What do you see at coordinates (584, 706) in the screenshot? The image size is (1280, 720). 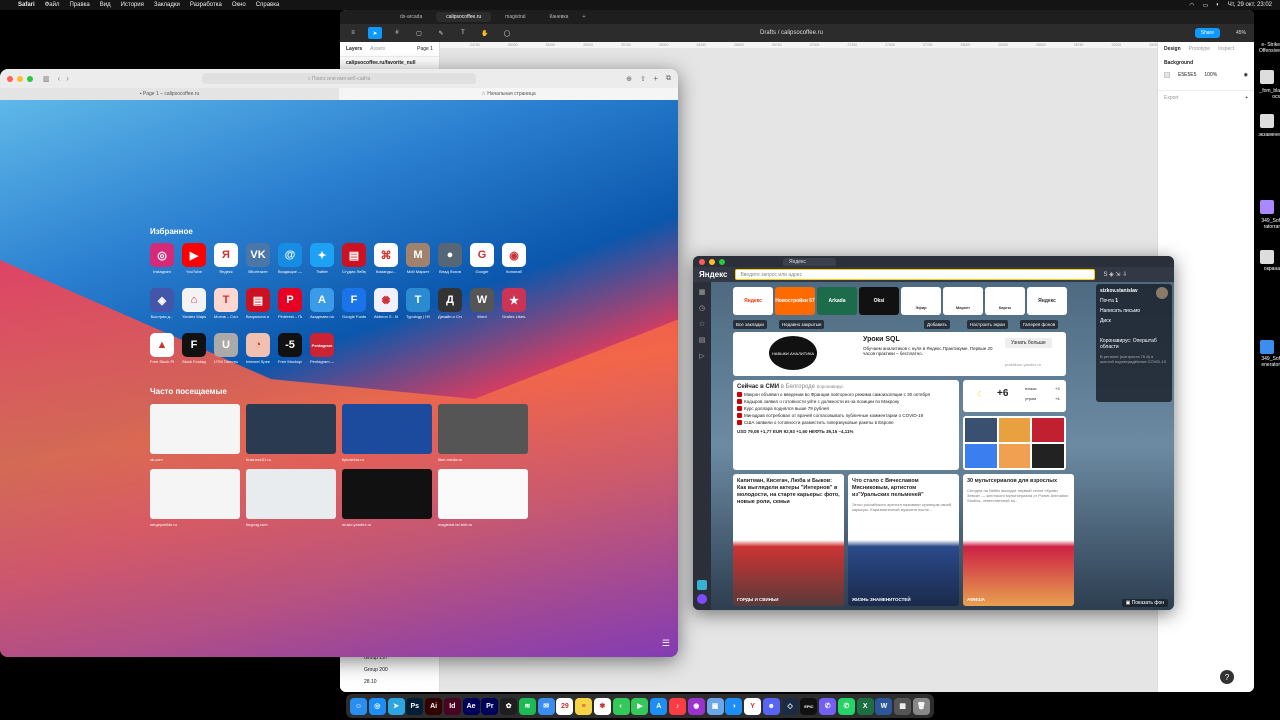 I see `notes-icon: ≡` at bounding box center [584, 706].